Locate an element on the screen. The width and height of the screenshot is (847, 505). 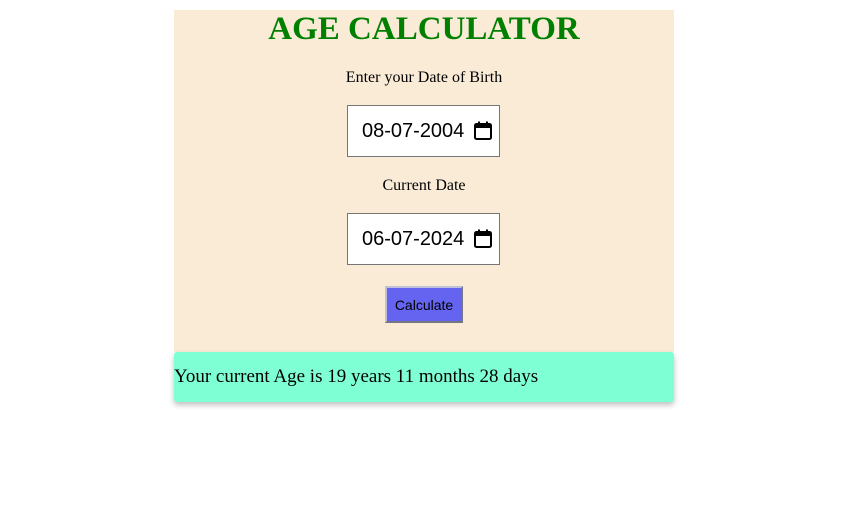
current-date-label: Current Date is located at coordinates (424, 185).